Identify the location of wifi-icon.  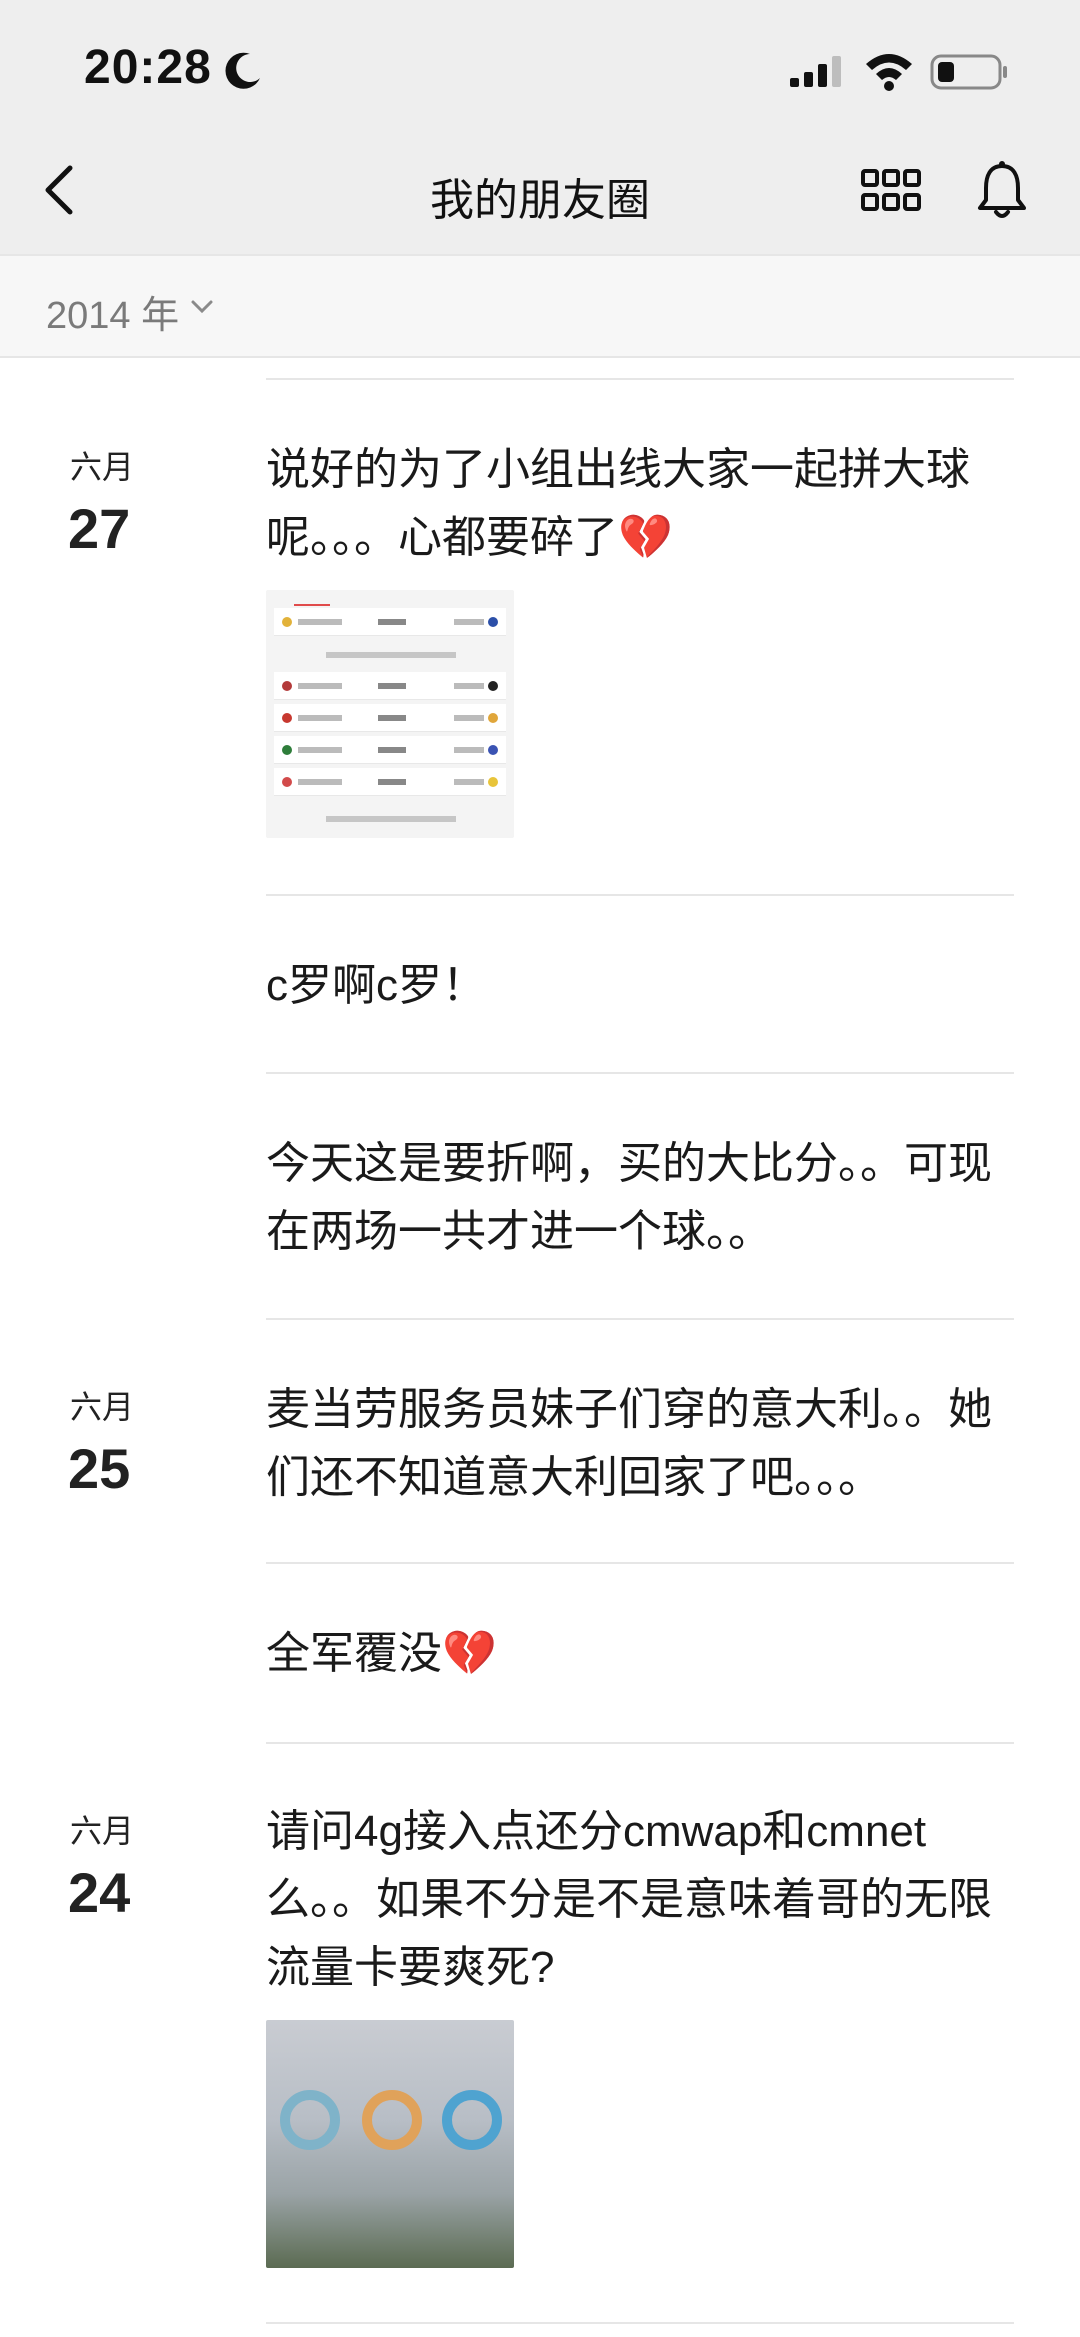
(889, 72).